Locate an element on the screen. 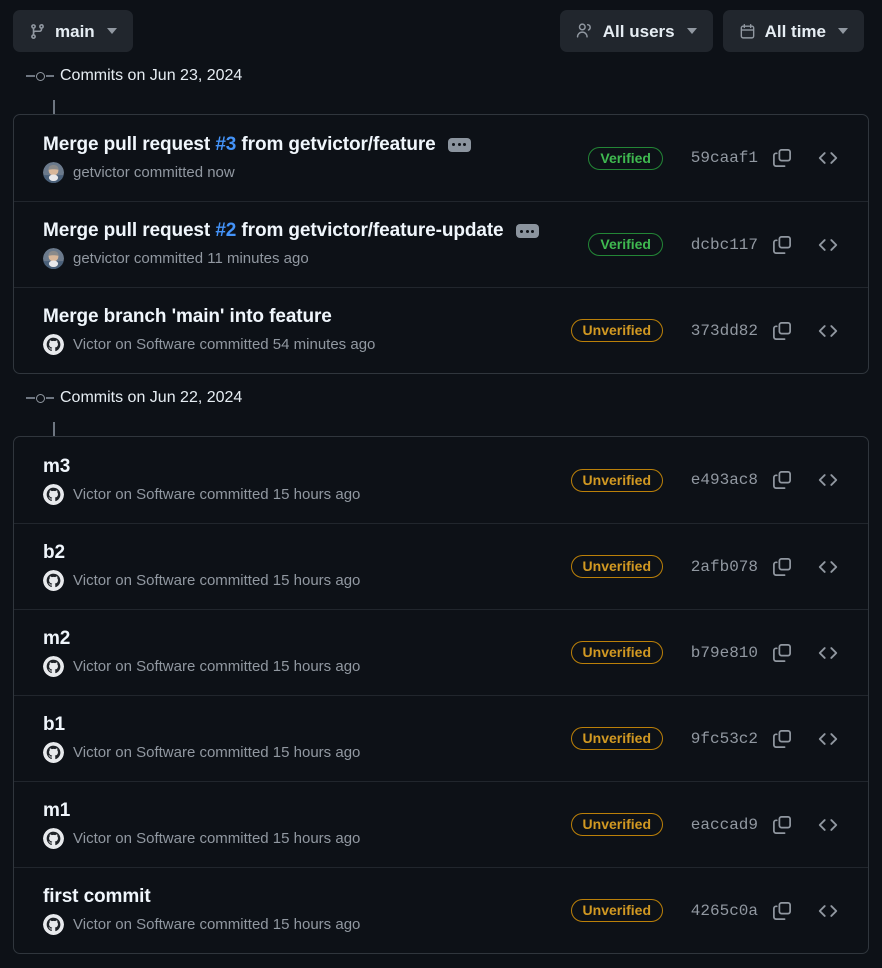 The width and height of the screenshot is (882, 968). commit-sha-link: 59caaf1 is located at coordinates (724, 158).